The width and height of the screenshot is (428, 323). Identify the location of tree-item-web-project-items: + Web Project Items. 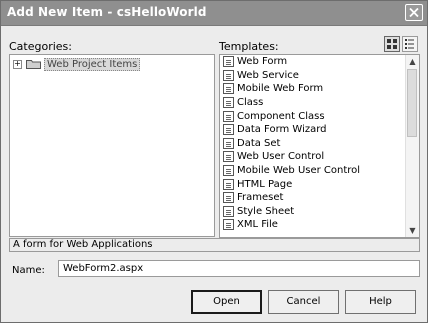
(77, 64).